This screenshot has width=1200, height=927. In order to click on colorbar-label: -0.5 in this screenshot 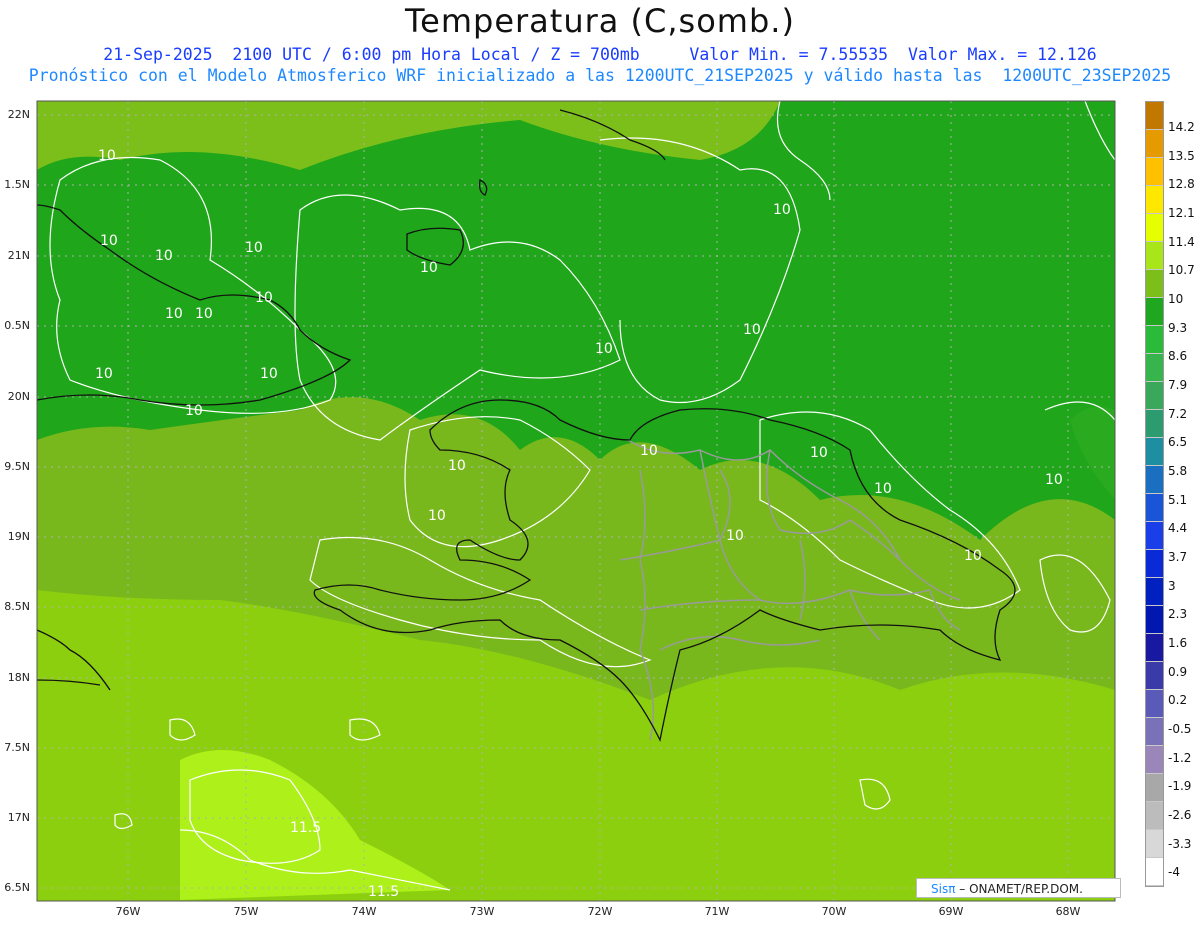, I will do `click(1180, 729)`.